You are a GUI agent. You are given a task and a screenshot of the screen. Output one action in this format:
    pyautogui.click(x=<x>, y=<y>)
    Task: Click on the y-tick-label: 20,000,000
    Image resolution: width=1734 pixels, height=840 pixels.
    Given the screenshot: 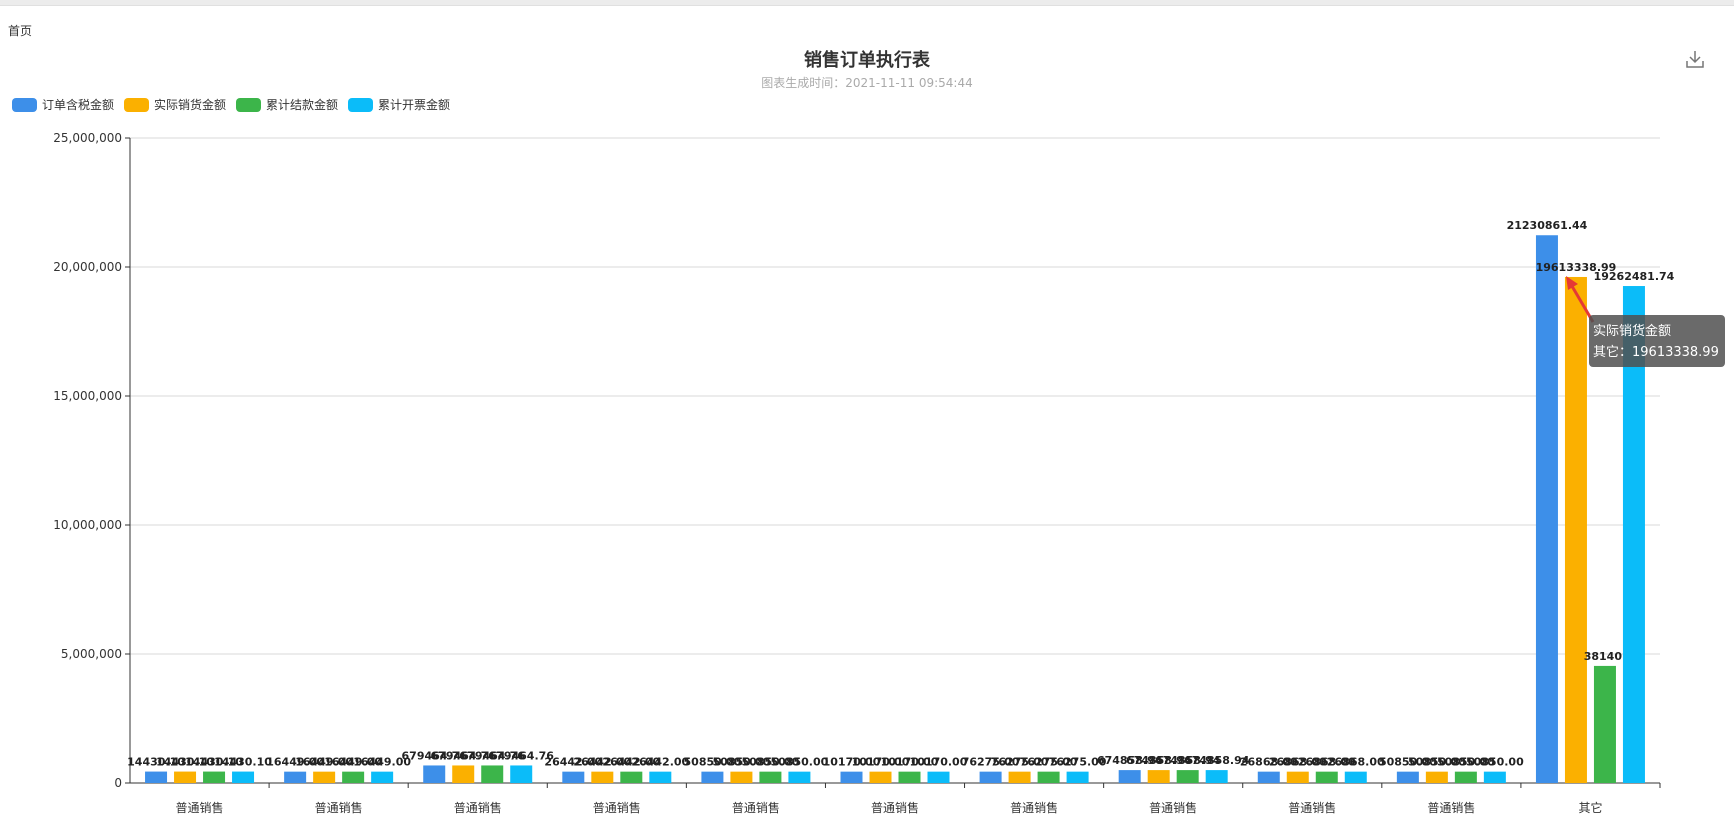 What is the action you would take?
    pyautogui.click(x=87, y=267)
    